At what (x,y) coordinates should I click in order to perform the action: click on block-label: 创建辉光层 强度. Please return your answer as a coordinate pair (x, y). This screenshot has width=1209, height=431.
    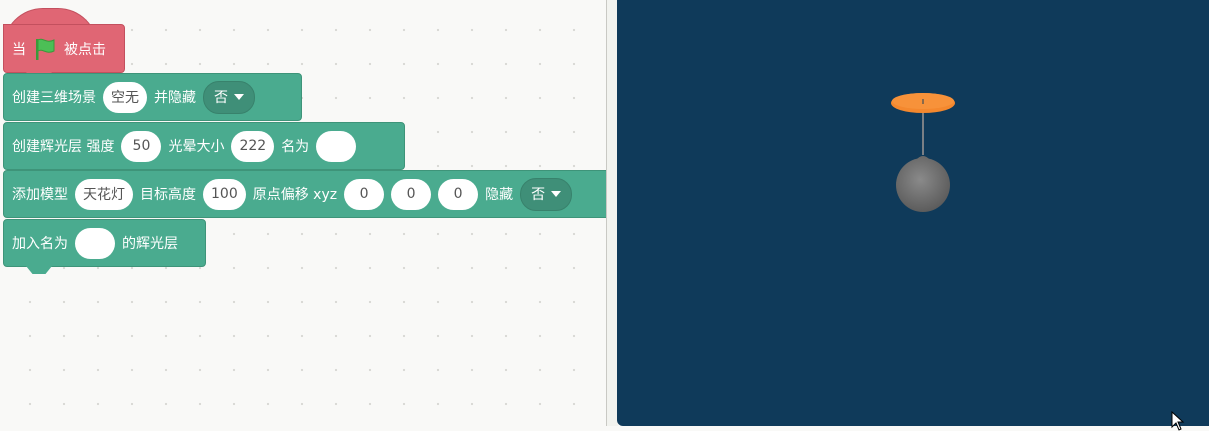
    Looking at the image, I should click on (63, 147).